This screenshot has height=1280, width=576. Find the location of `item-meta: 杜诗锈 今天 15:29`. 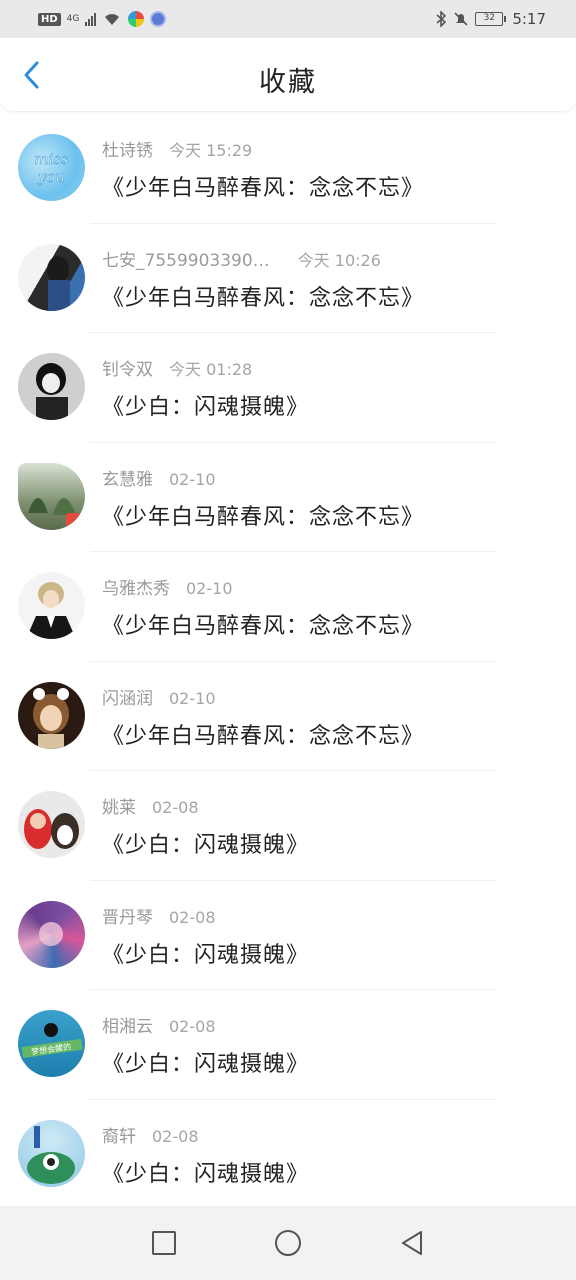

item-meta: 杜诗锈 今天 15:29 is located at coordinates (177, 148).